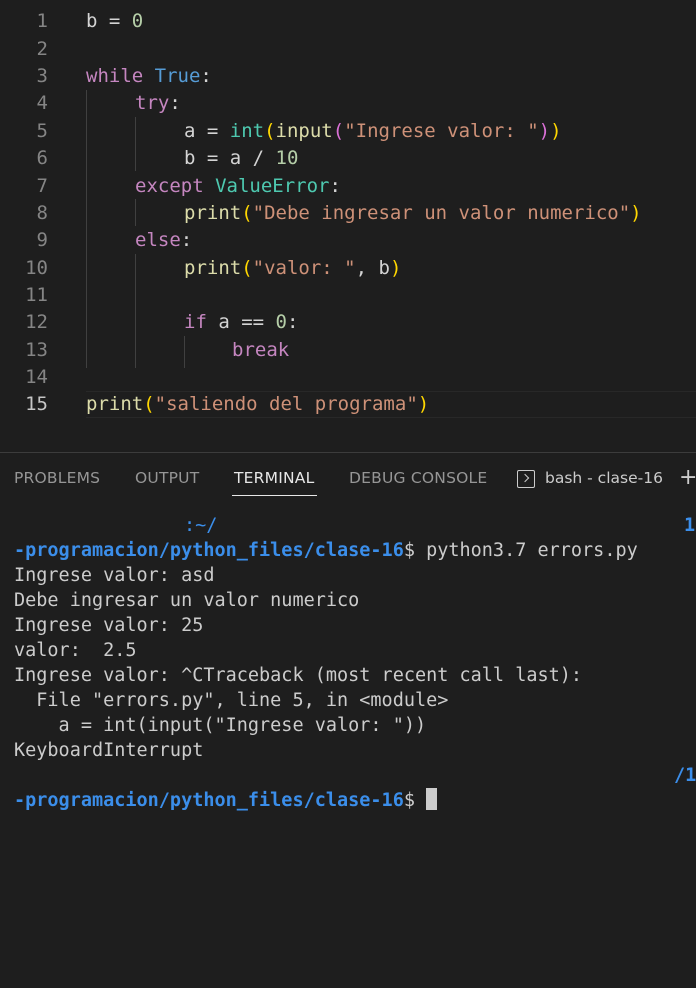 This screenshot has width=696, height=988. What do you see at coordinates (432, 799) in the screenshot?
I see `terminal-cursor` at bounding box center [432, 799].